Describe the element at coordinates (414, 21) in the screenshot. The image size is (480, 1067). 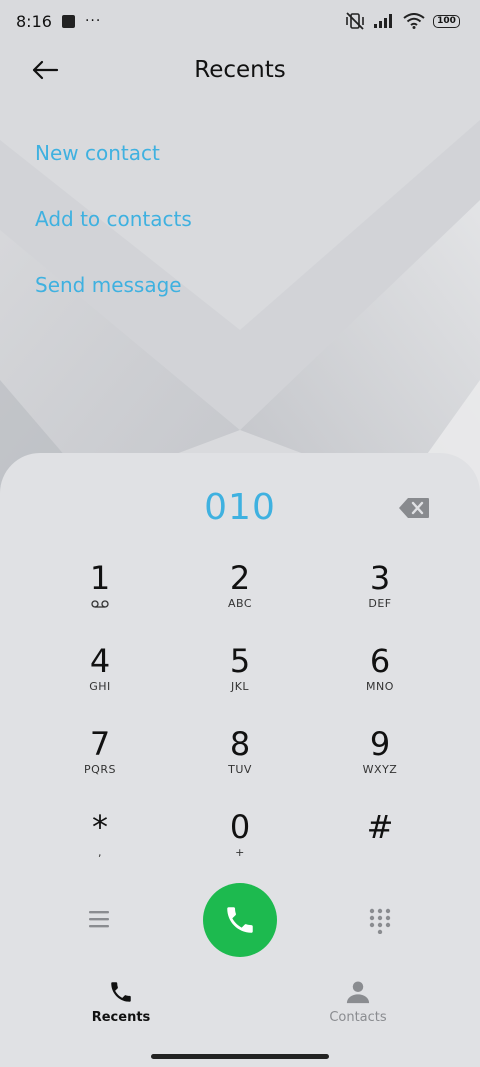
I see `wifi-icon` at that location.